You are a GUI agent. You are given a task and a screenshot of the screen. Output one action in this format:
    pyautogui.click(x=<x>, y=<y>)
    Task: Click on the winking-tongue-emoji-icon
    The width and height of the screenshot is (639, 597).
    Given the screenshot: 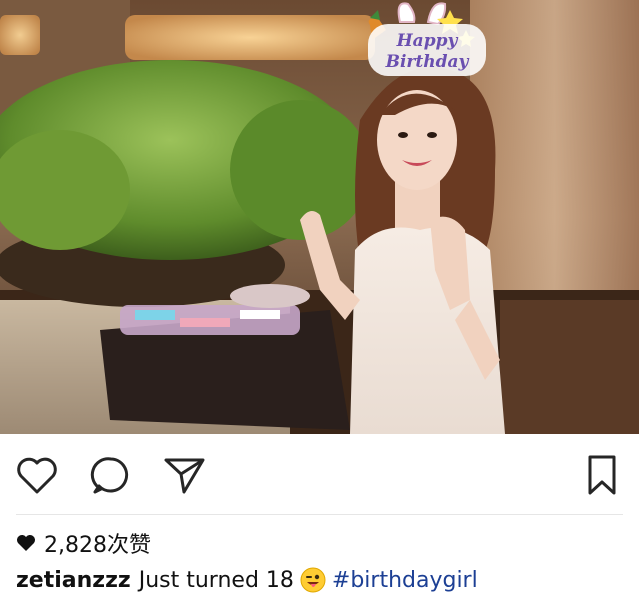 What is the action you would take?
    pyautogui.click(x=313, y=580)
    